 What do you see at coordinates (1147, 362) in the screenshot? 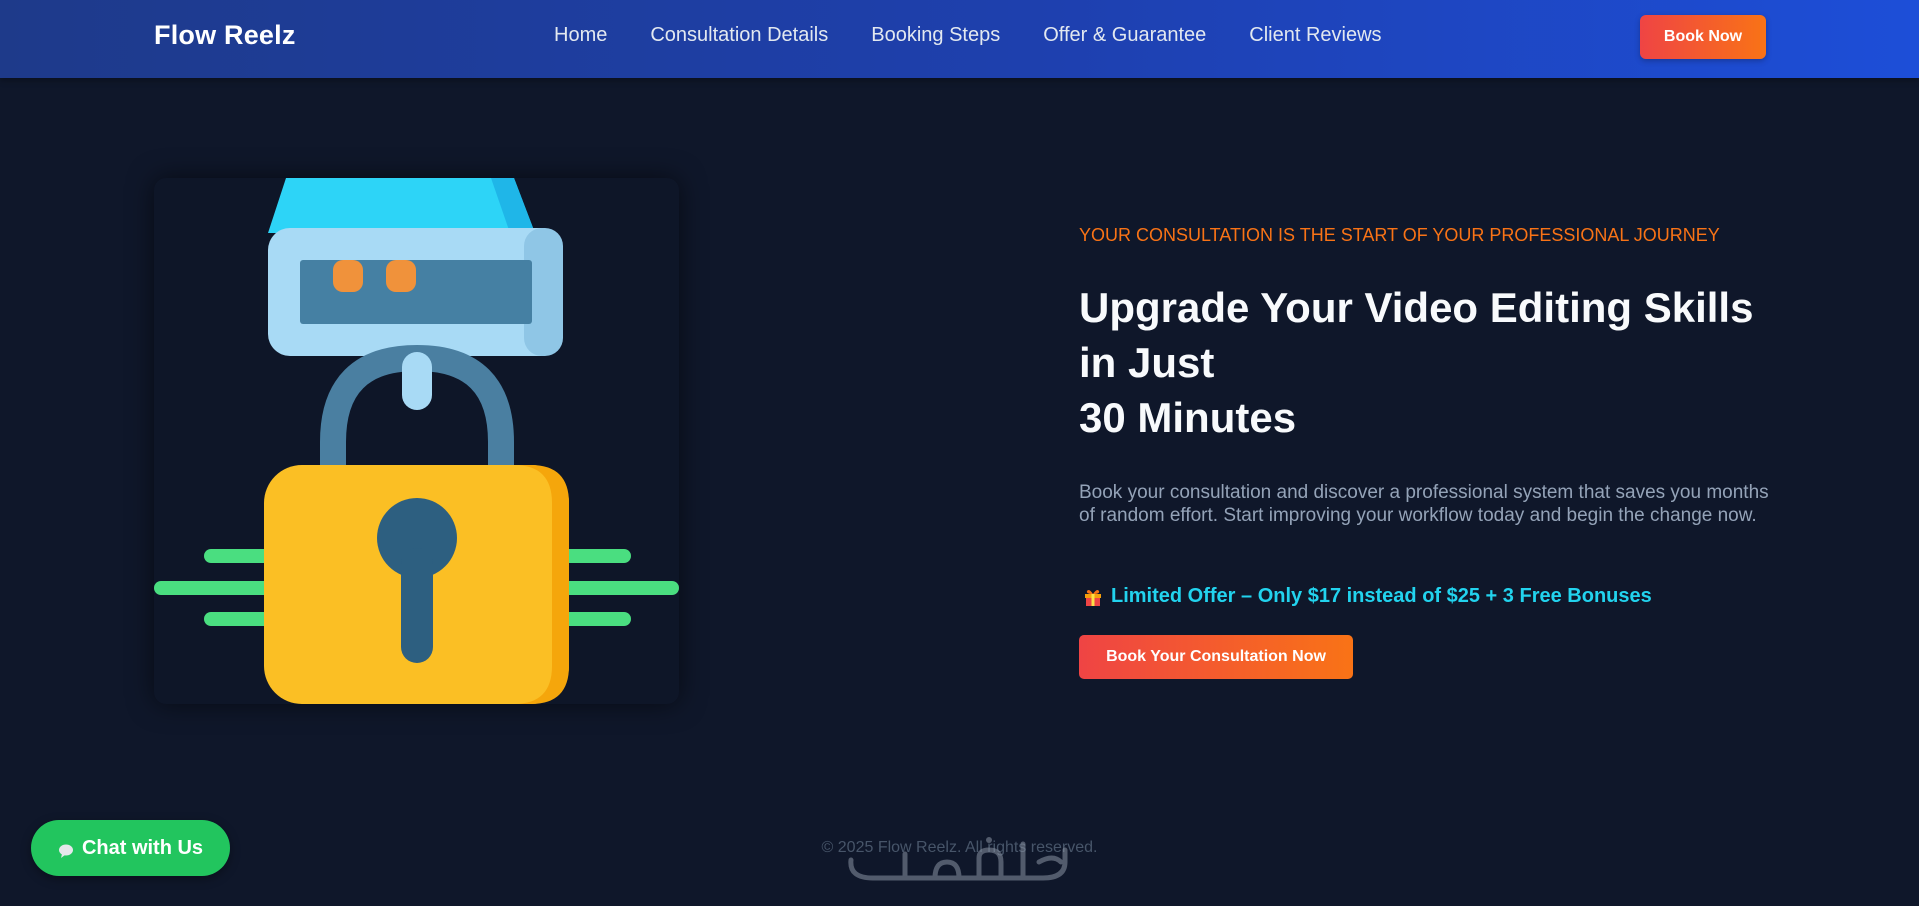
I see `headline-line-2: in Just` at bounding box center [1147, 362].